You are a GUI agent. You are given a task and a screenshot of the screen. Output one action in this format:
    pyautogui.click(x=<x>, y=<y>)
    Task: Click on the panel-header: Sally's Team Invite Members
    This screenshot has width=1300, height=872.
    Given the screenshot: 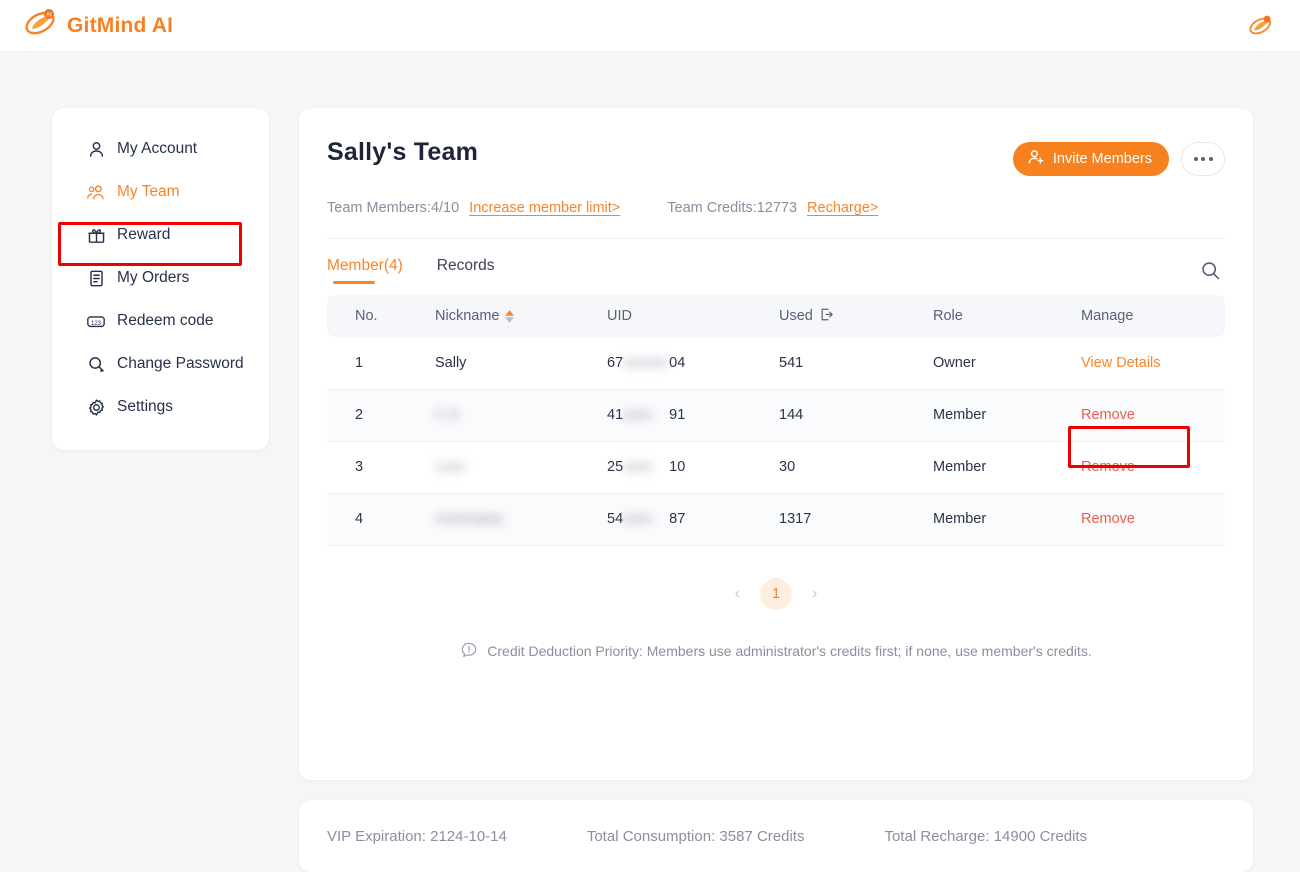 What is the action you would take?
    pyautogui.click(x=776, y=157)
    